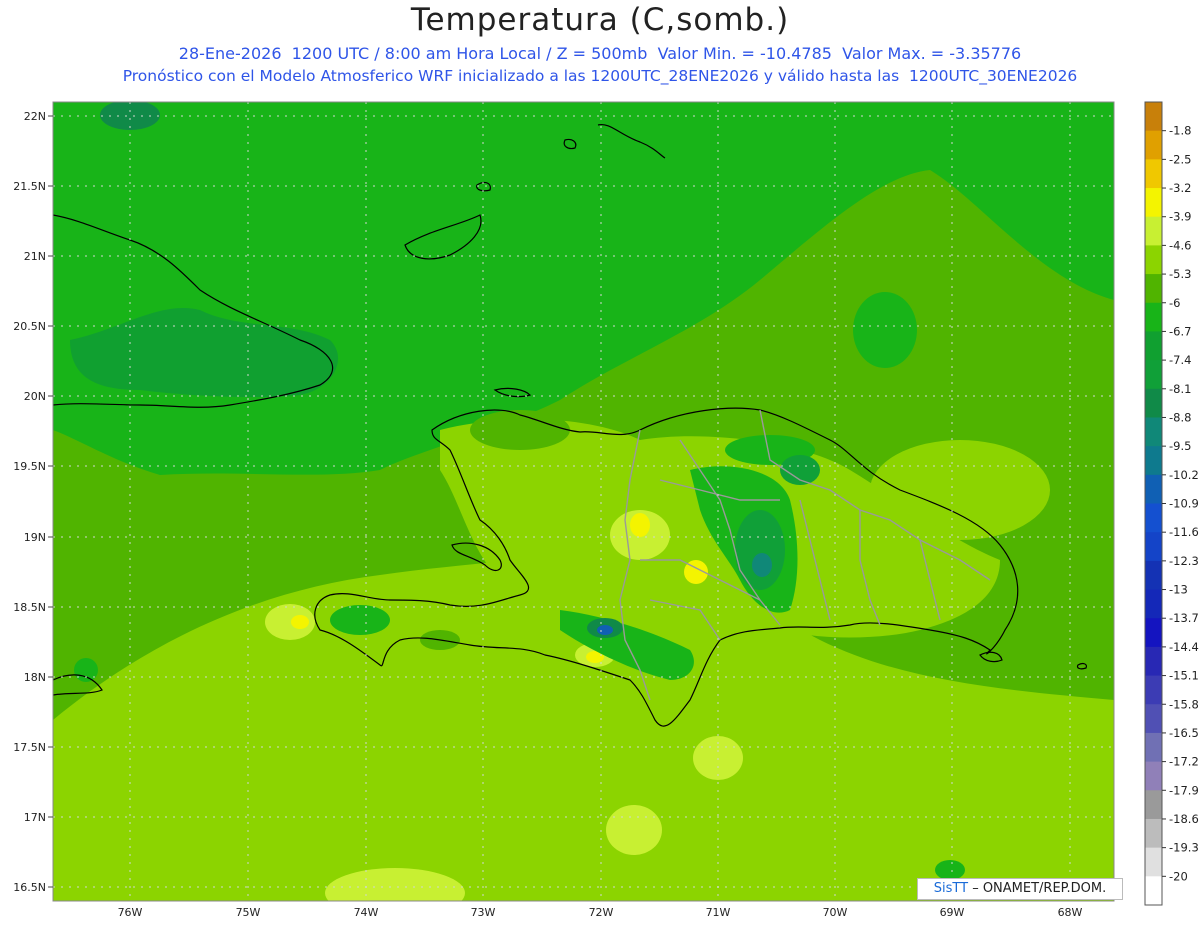  What do you see at coordinates (835, 912) in the screenshot?
I see `lon-label: 70W` at bounding box center [835, 912].